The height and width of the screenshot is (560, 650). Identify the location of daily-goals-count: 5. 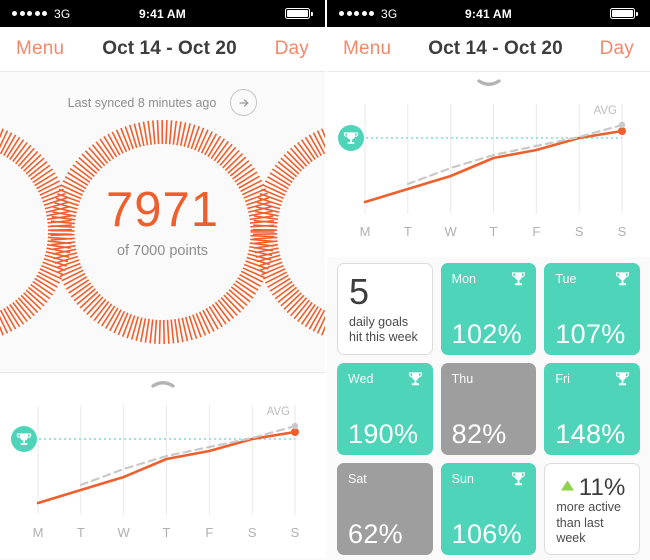
(359, 291).